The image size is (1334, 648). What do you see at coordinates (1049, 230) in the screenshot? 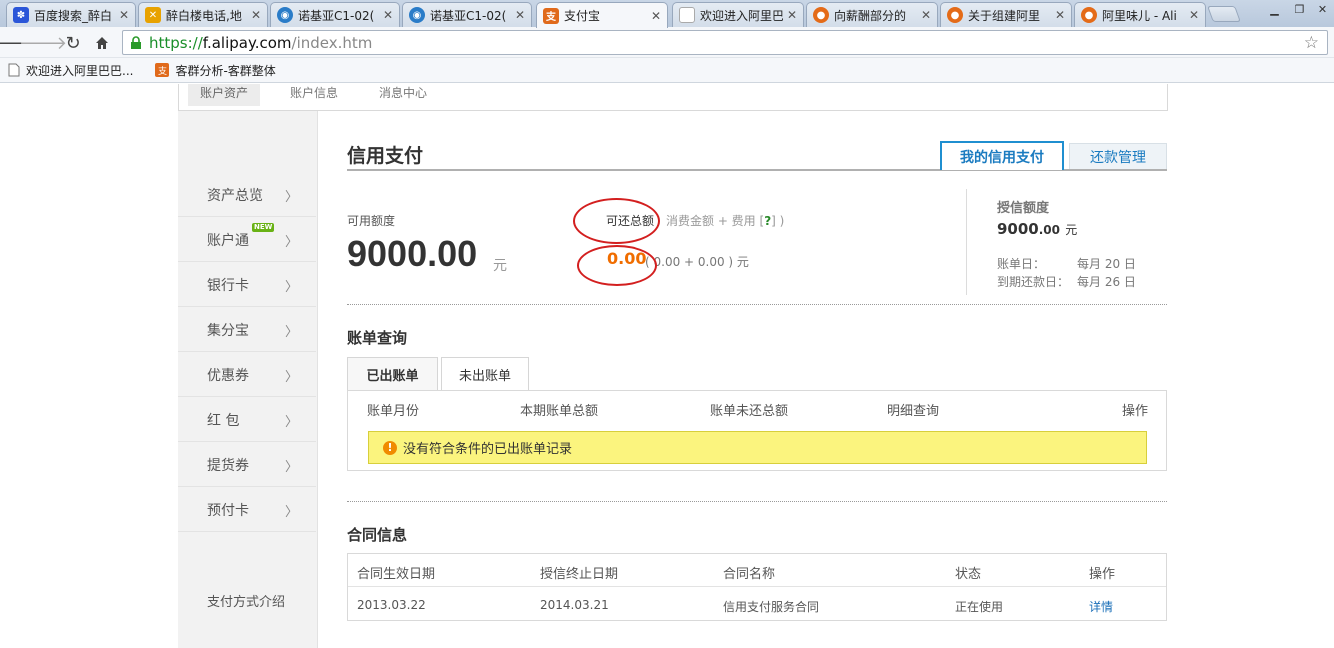
I see `credit-limit-decimal: .00` at bounding box center [1049, 230].